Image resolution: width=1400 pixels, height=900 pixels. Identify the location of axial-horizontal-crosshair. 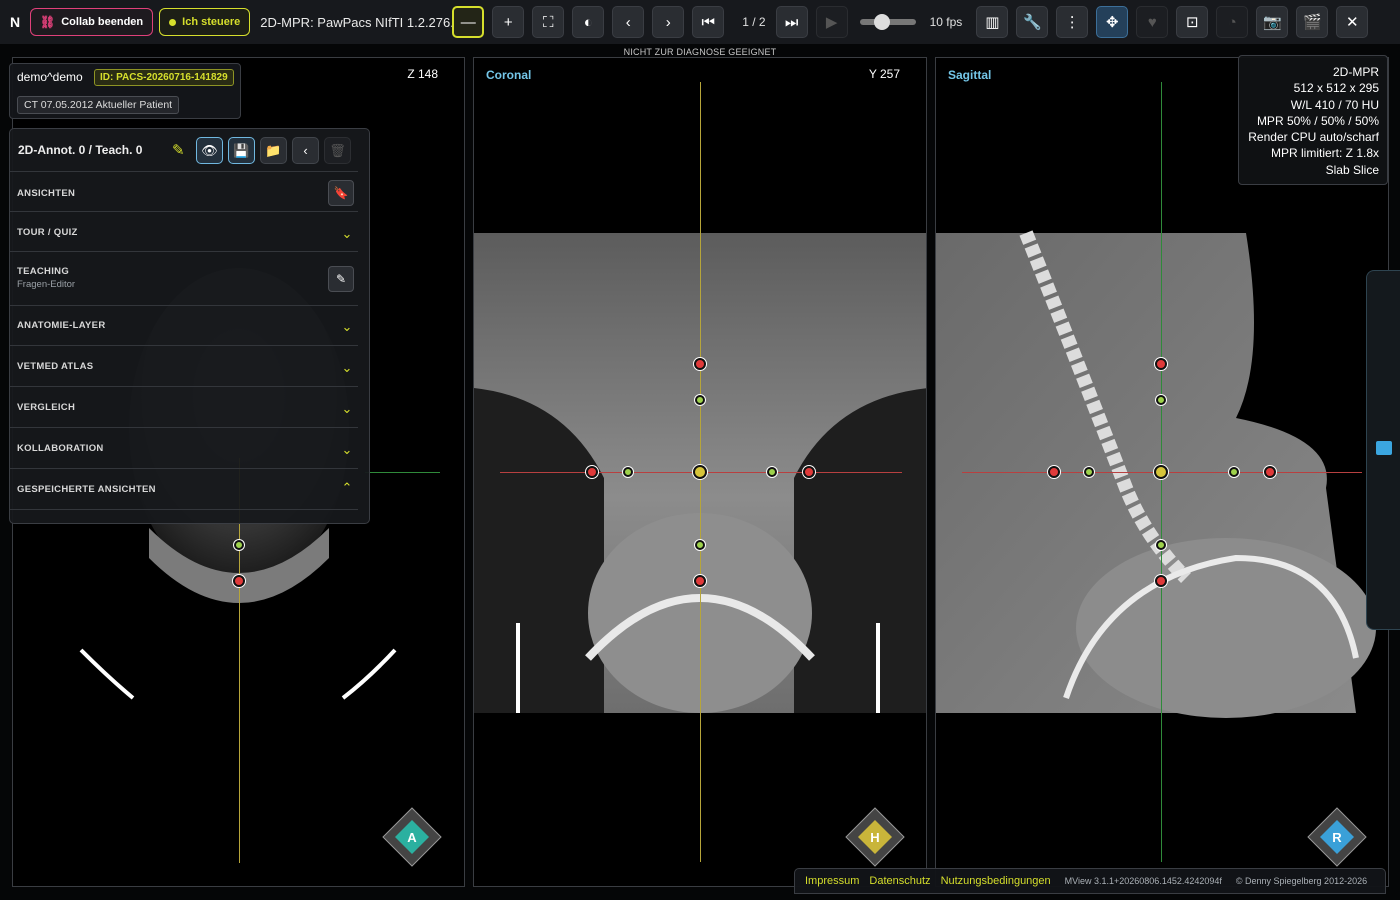
(402, 472).